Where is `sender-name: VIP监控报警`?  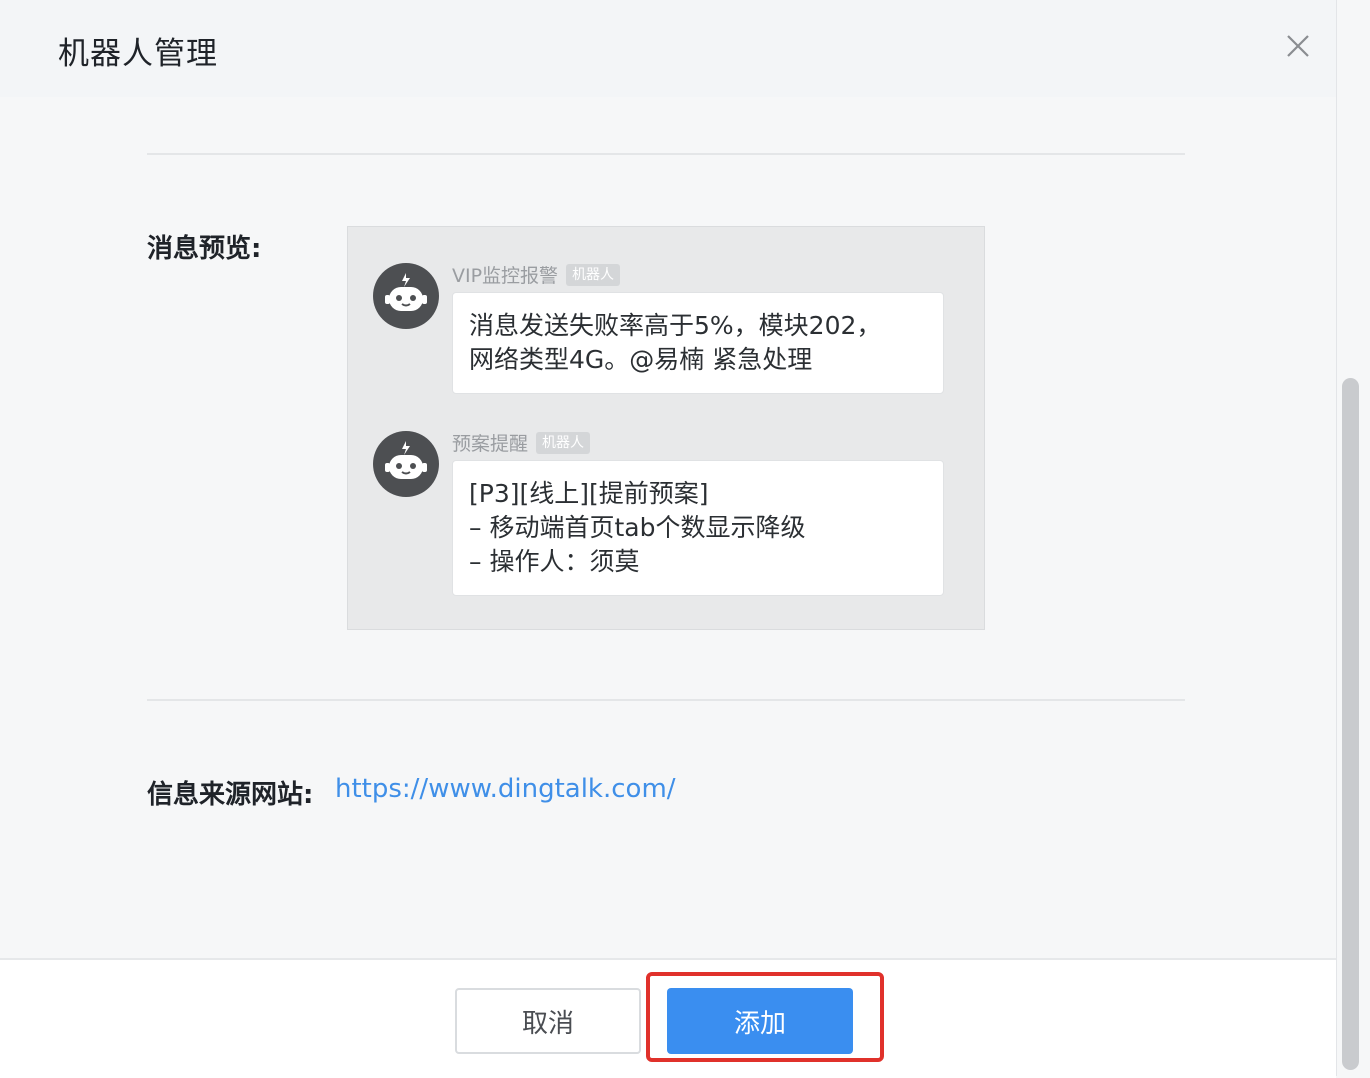 sender-name: VIP监控报警 is located at coordinates (505, 276).